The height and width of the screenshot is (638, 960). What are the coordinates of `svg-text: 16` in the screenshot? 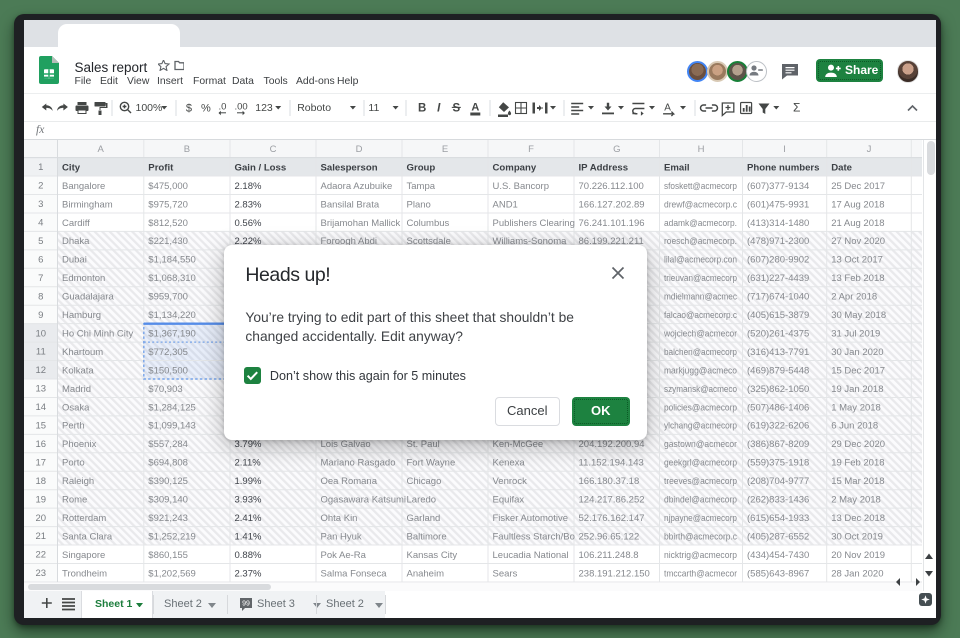 It's located at (41, 444).